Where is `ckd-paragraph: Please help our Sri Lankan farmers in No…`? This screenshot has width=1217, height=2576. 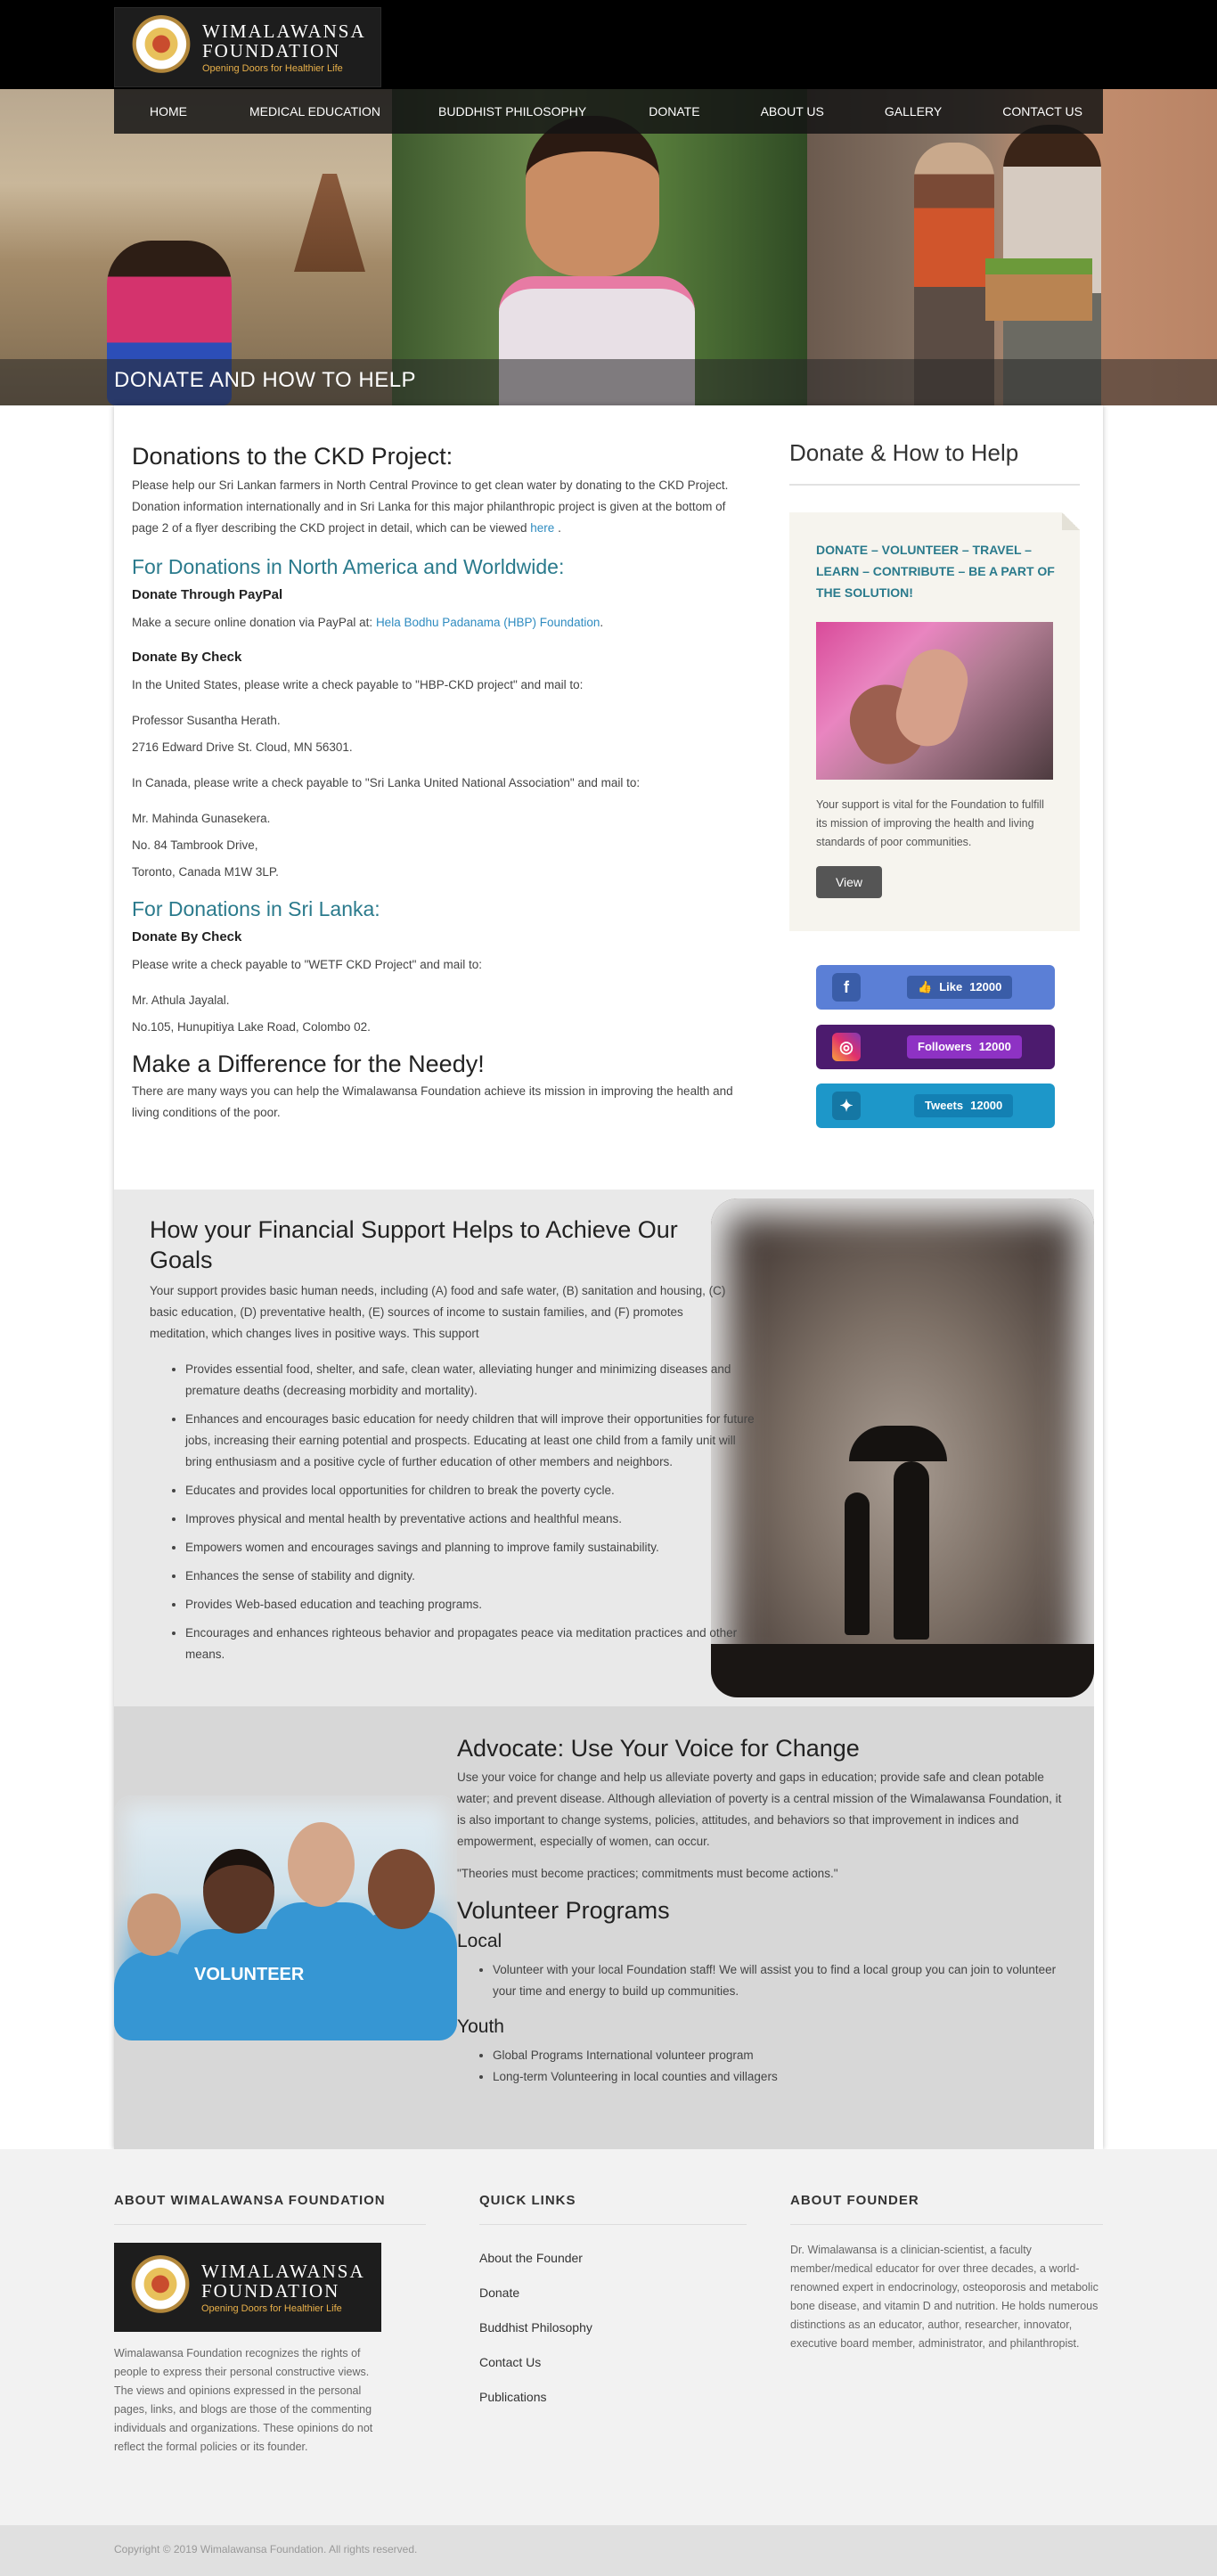
ckd-paragraph: Please help our Sri Lankan farmers in No… is located at coordinates (430, 506).